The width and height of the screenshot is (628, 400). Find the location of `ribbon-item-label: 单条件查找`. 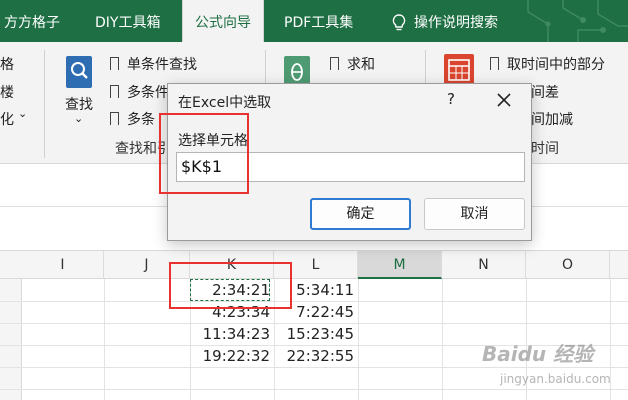

ribbon-item-label: 单条件查找 is located at coordinates (162, 65).